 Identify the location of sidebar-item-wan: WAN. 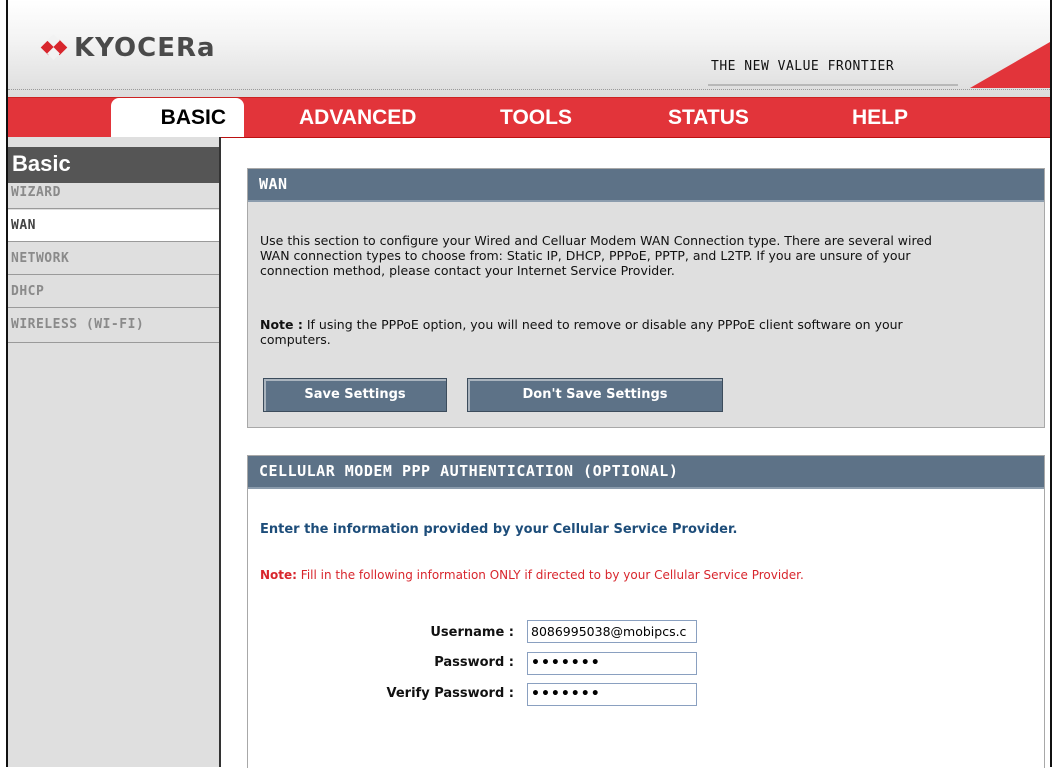
(113, 226).